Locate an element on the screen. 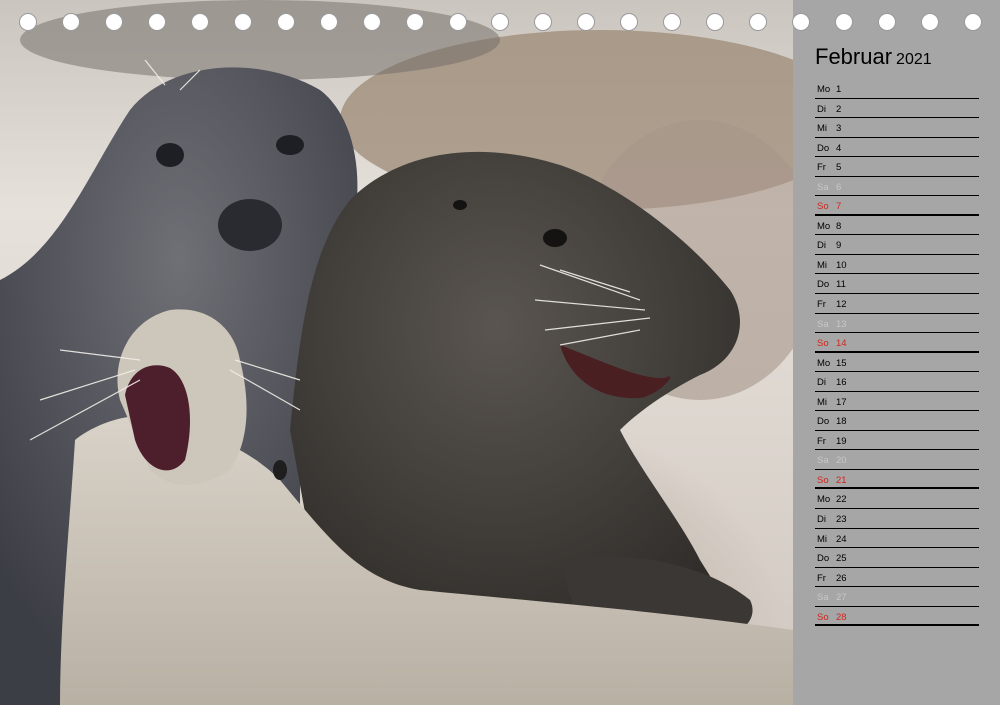 The height and width of the screenshot is (705, 1000). day-row: Di 2 is located at coordinates (897, 109).